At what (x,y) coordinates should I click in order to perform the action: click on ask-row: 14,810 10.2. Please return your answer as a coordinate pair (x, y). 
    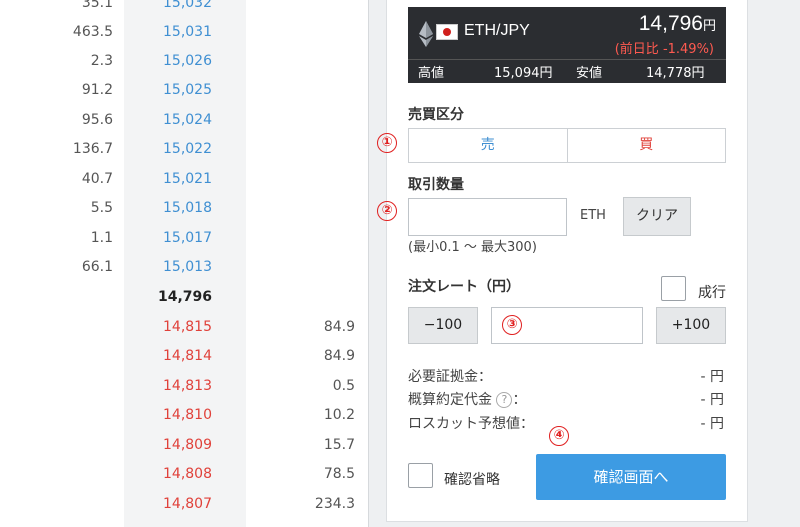
    Looking at the image, I should click on (184, 415).